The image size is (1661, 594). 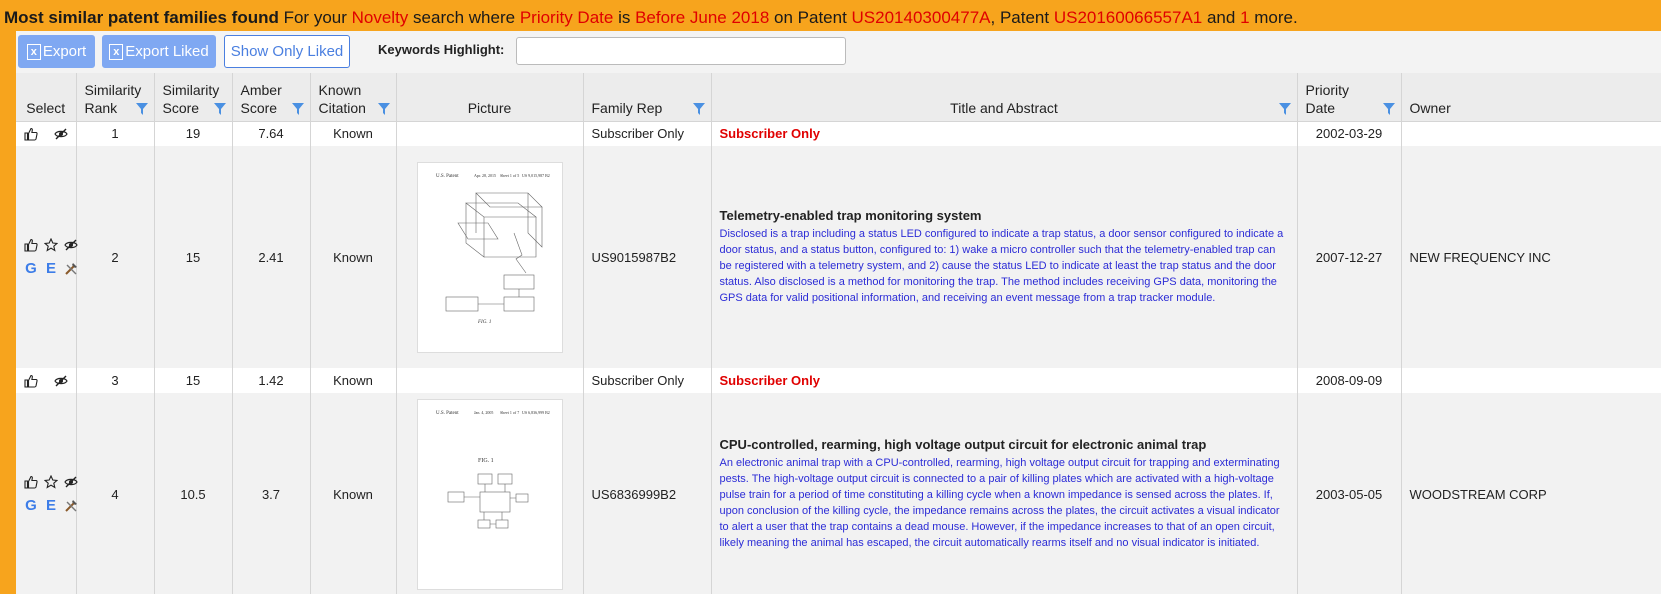 What do you see at coordinates (810, 17) in the screenshot?
I see `banner-text: on Patent` at bounding box center [810, 17].